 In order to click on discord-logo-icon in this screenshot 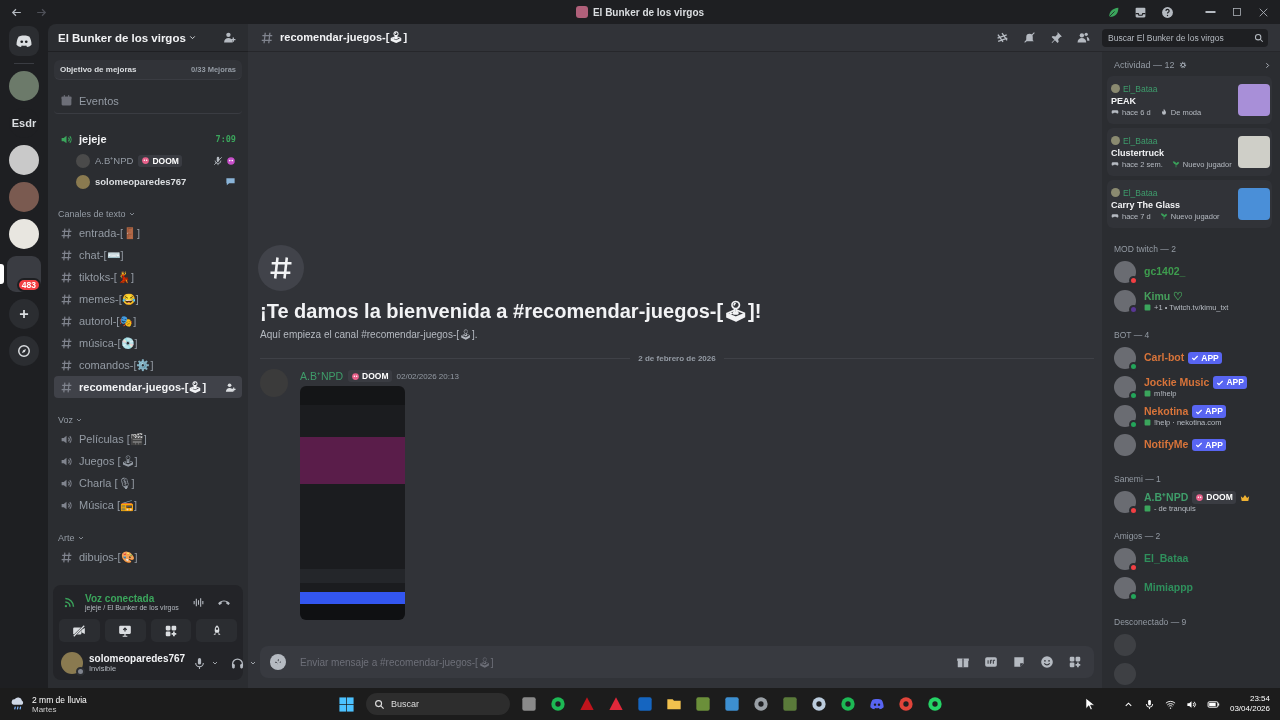, I will do `click(24, 41)`.